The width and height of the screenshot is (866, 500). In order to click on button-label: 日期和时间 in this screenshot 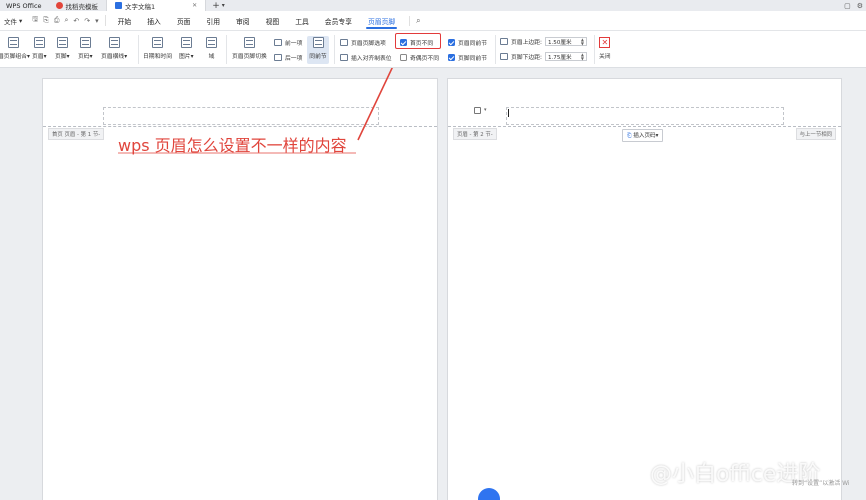, I will do `click(157, 57)`.